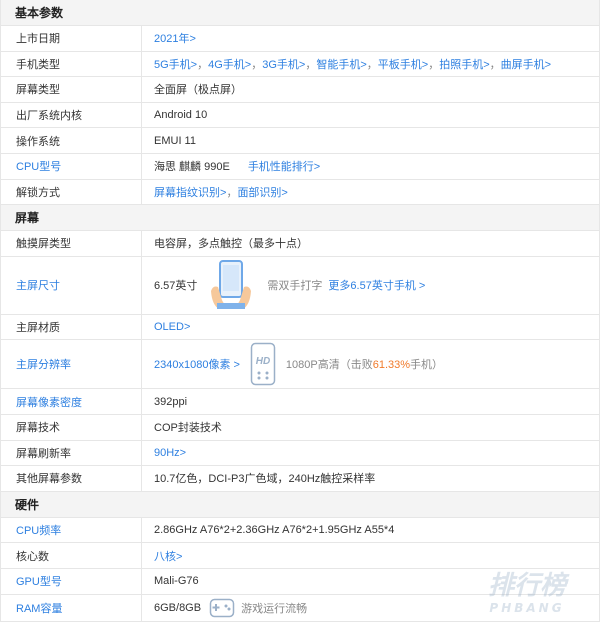 This screenshot has height=628, width=600. What do you see at coordinates (526, 64) in the screenshot?
I see `phone-type-link: 曲屏手机>` at bounding box center [526, 64].